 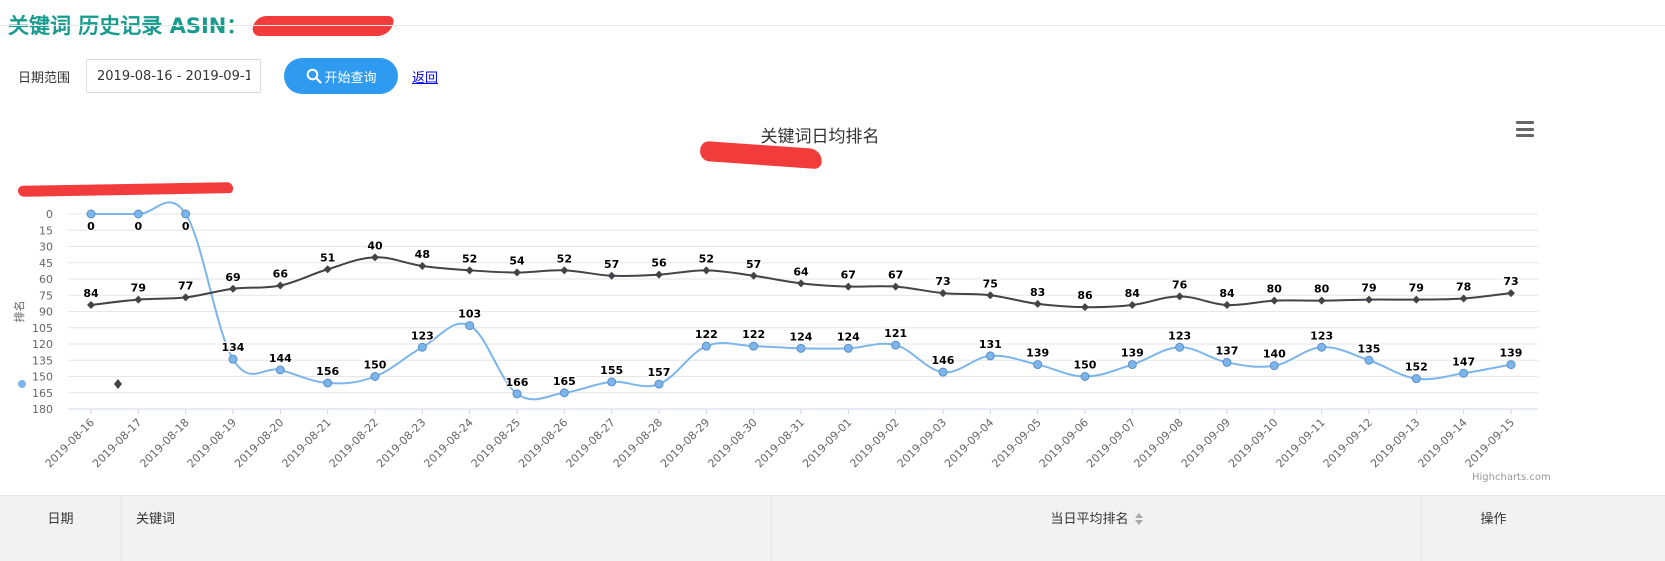 I want to click on x-tick-label: 2019-08-26, so click(x=543, y=443).